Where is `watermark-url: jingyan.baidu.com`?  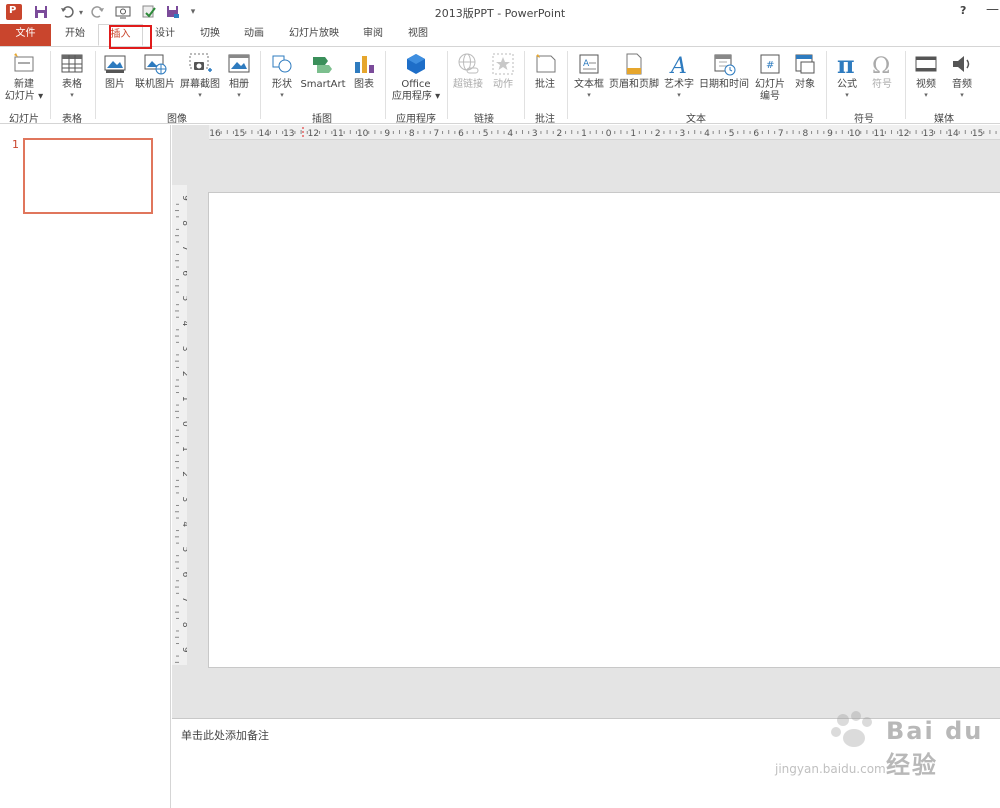 watermark-url: jingyan.baidu.com is located at coordinates (830, 769).